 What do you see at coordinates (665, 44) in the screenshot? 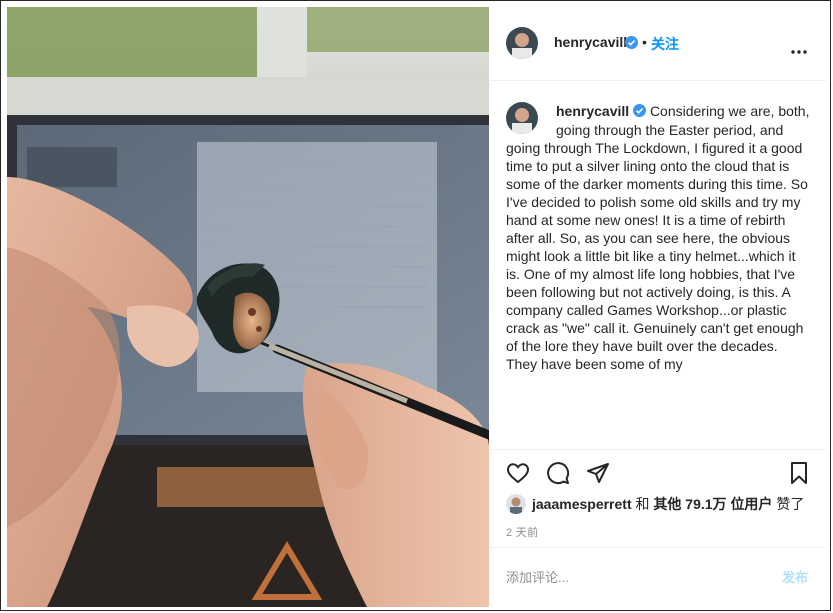
I see `follow-button: 关注` at bounding box center [665, 44].